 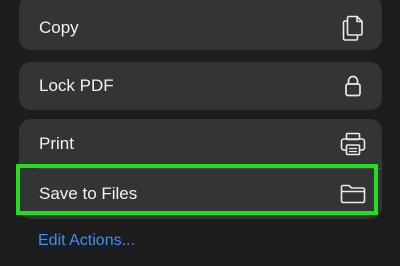 What do you see at coordinates (353, 86) in the screenshot?
I see `lock-icon` at bounding box center [353, 86].